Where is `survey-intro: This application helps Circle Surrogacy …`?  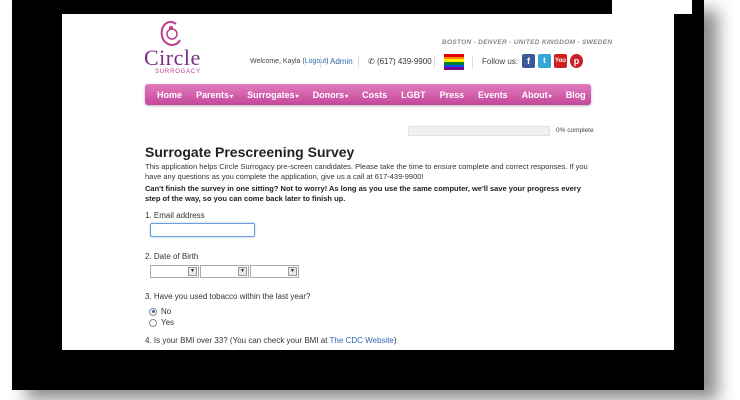 survey-intro: This application helps Circle Surrogacy … is located at coordinates (366, 171).